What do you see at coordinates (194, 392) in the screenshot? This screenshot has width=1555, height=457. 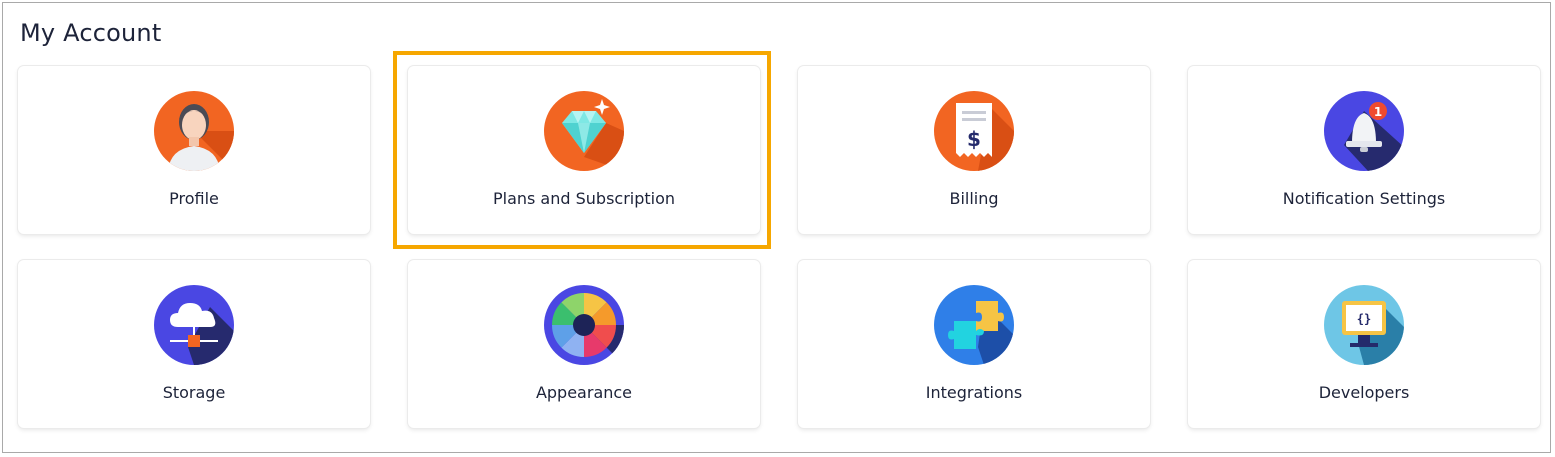 I see `tile-label: Storage` at bounding box center [194, 392].